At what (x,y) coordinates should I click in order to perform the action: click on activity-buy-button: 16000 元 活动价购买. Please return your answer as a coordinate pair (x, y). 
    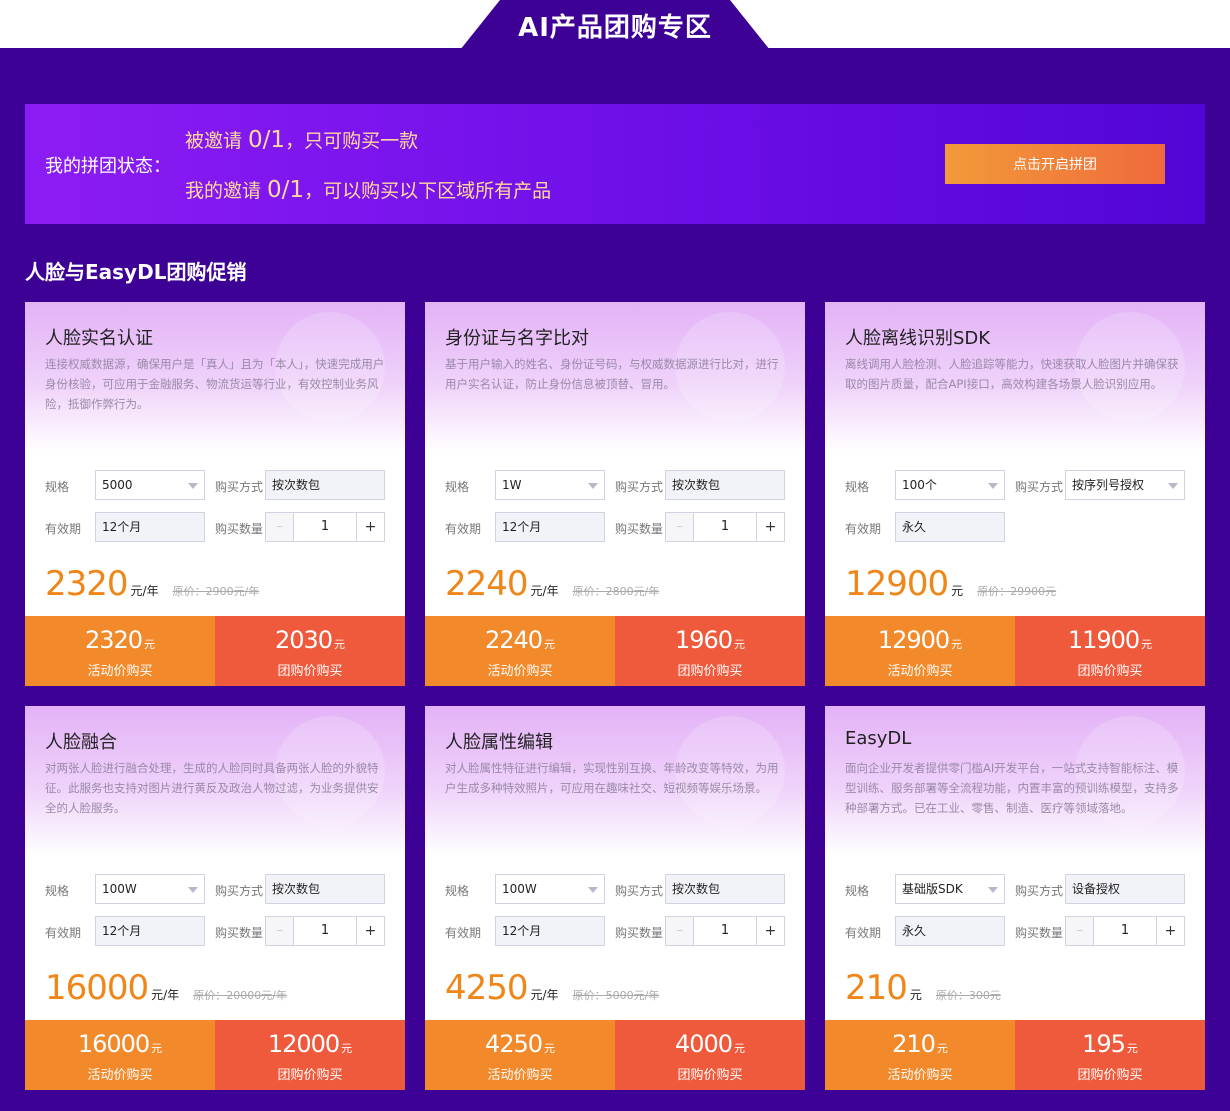
    Looking at the image, I should click on (120, 1055).